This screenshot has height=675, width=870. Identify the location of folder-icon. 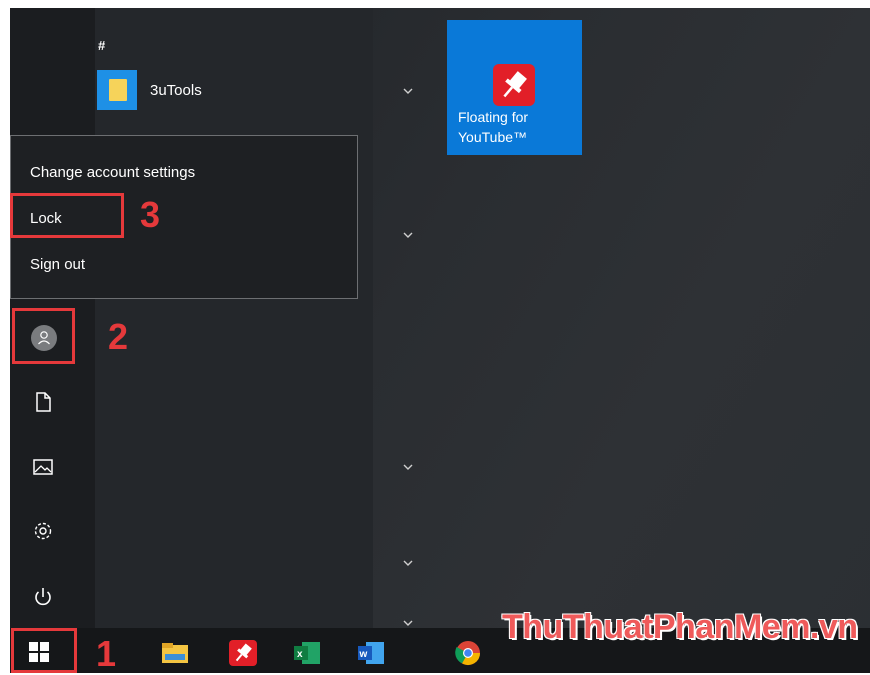
(117, 90).